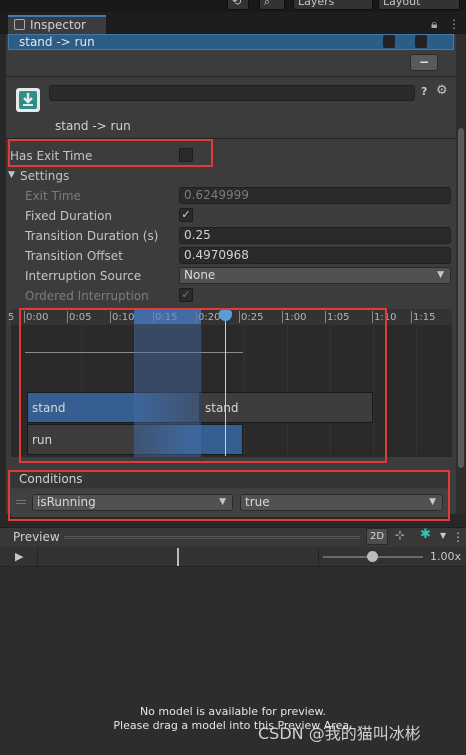 This screenshot has width=466, height=755. I want to click on layout-dropdown: Layout, so click(419, 5).